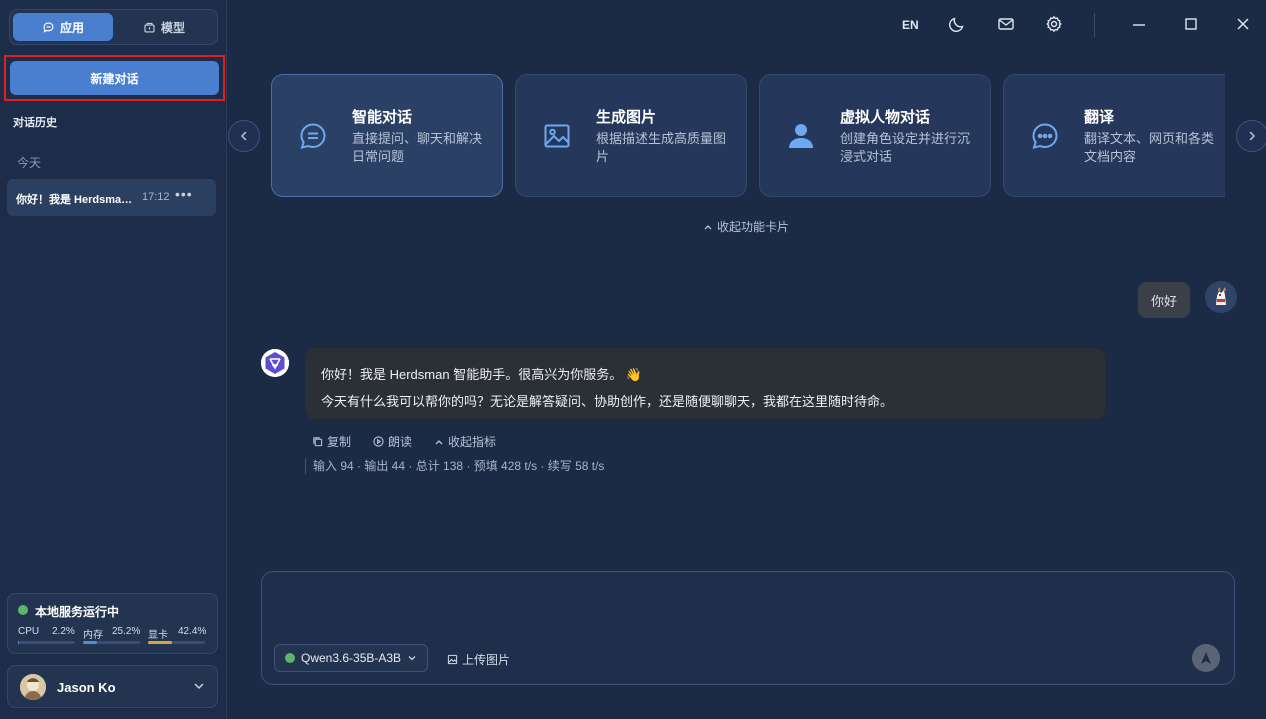  I want to click on card-smart-chat: 智能对话 直接提问、聊天和解决日常问题, so click(387, 135).